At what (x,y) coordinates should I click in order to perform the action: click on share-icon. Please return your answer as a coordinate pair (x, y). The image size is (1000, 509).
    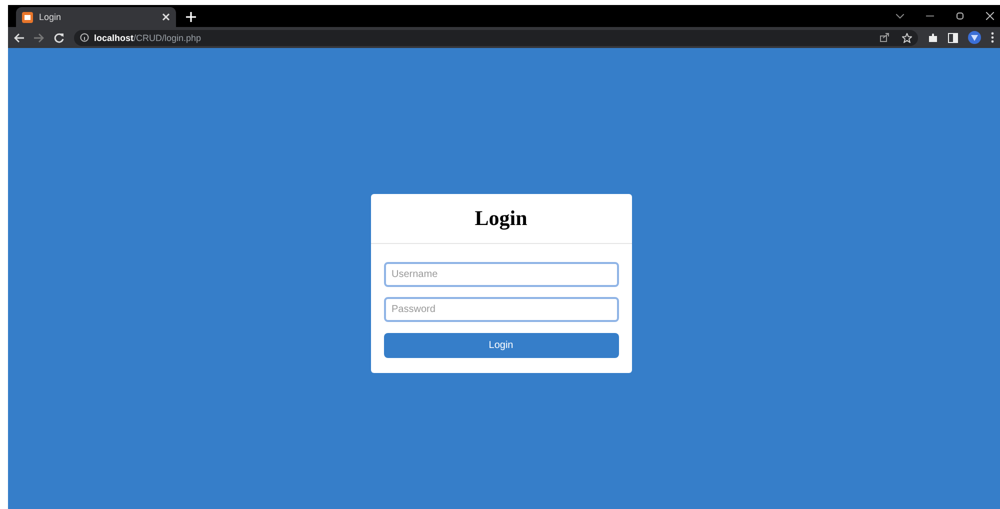
    Looking at the image, I should click on (884, 37).